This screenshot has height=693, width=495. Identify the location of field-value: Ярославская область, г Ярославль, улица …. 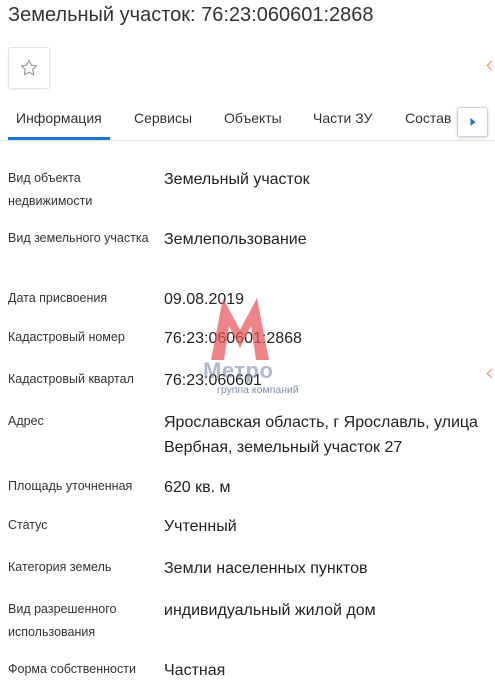
(321, 435).